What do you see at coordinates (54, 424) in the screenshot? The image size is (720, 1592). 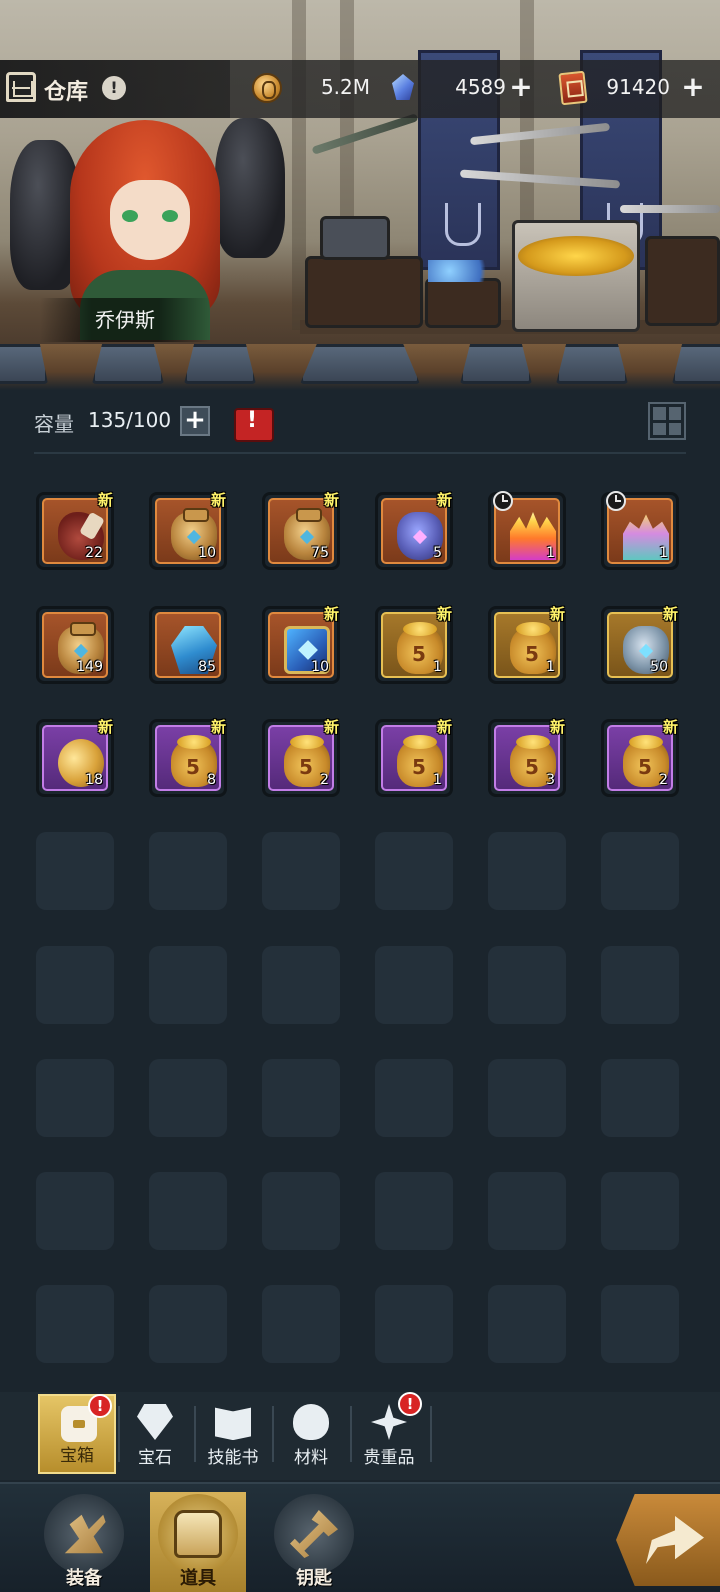 I see `capacity-label: 容量` at bounding box center [54, 424].